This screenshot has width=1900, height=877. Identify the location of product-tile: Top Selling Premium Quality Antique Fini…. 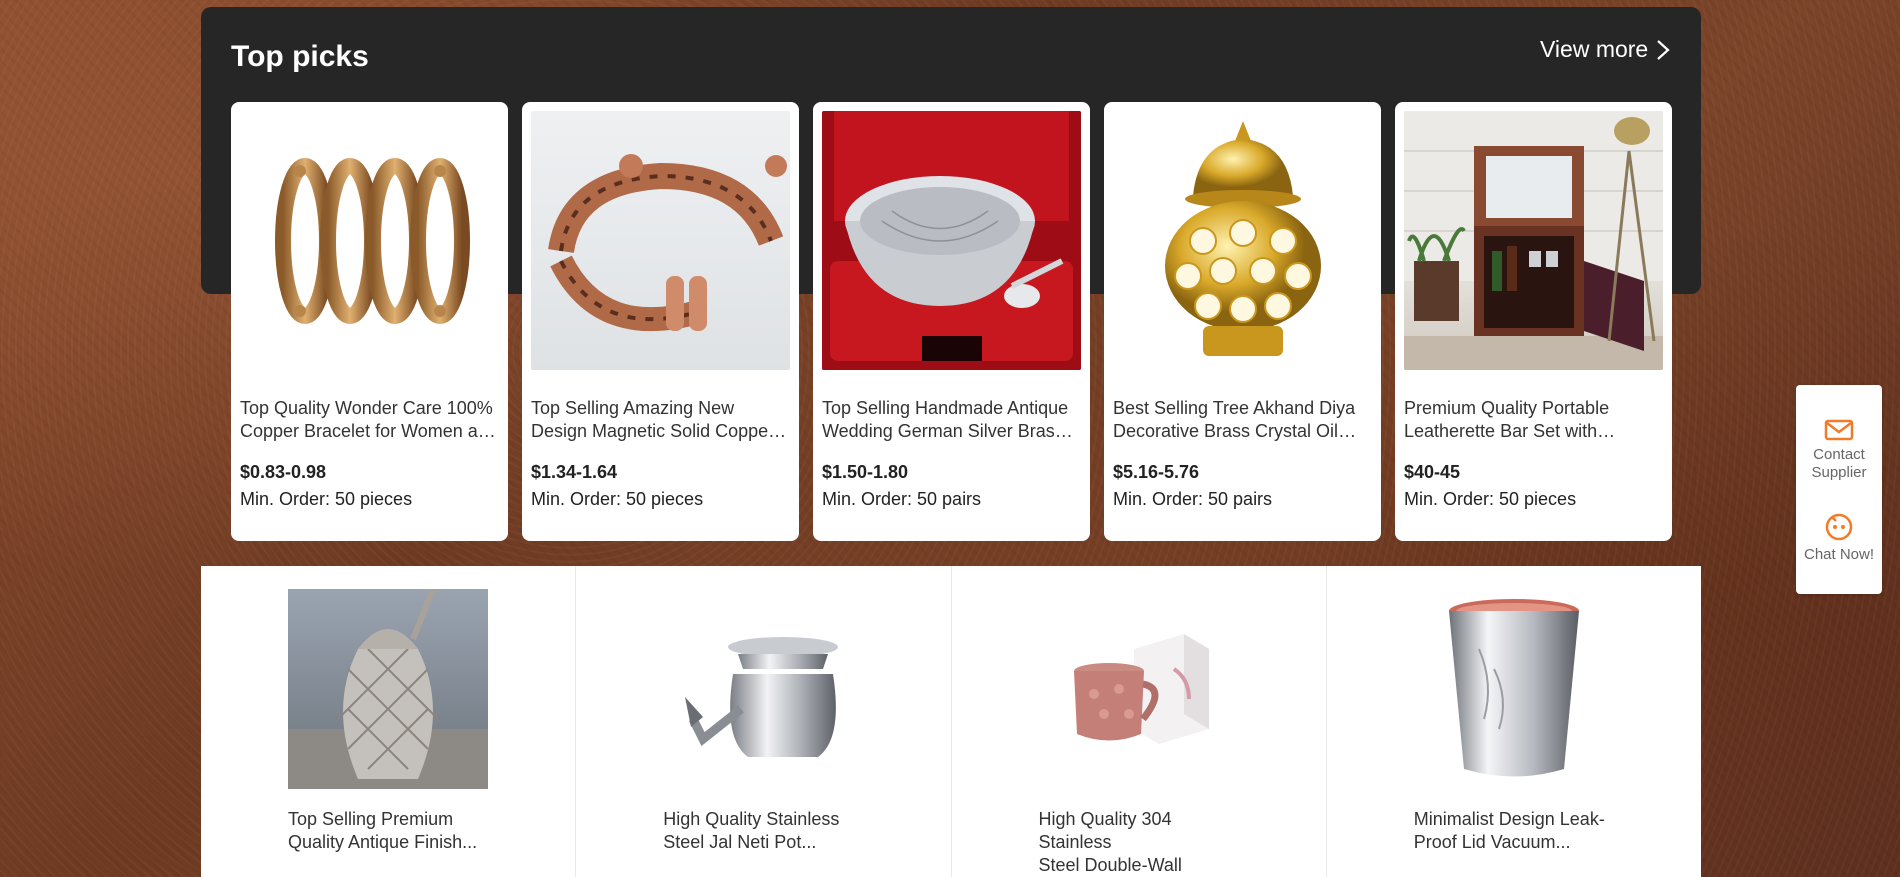
(389, 721).